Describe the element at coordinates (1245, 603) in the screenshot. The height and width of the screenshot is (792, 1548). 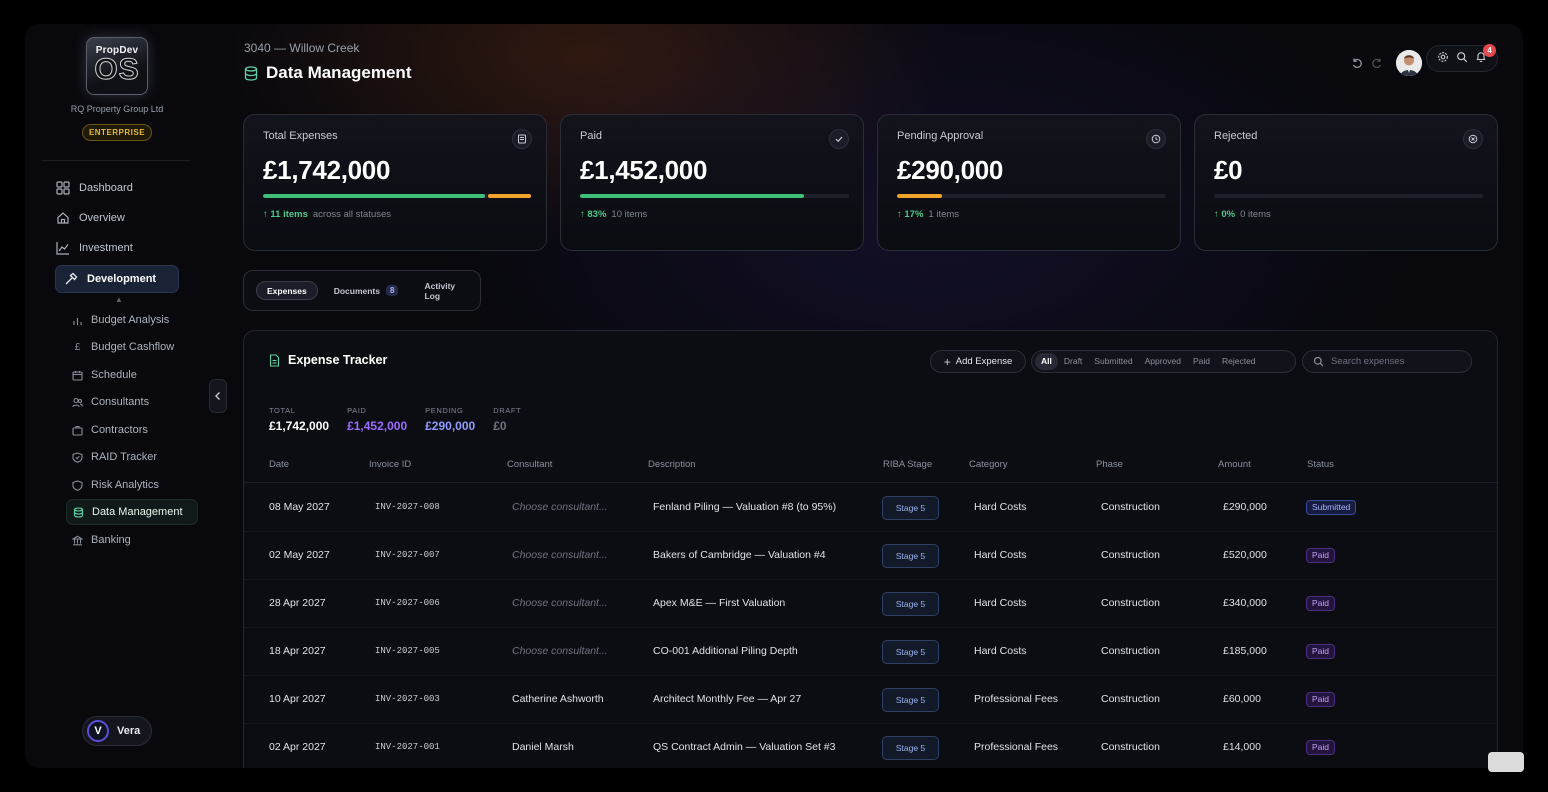
I see `cell-amount: £340,000` at that location.